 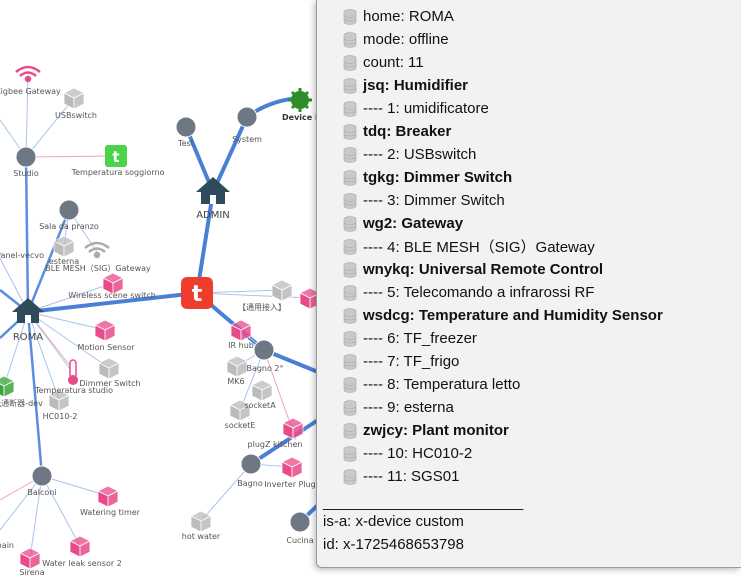 I want to click on device-row: count: 11, so click(x=532, y=62).